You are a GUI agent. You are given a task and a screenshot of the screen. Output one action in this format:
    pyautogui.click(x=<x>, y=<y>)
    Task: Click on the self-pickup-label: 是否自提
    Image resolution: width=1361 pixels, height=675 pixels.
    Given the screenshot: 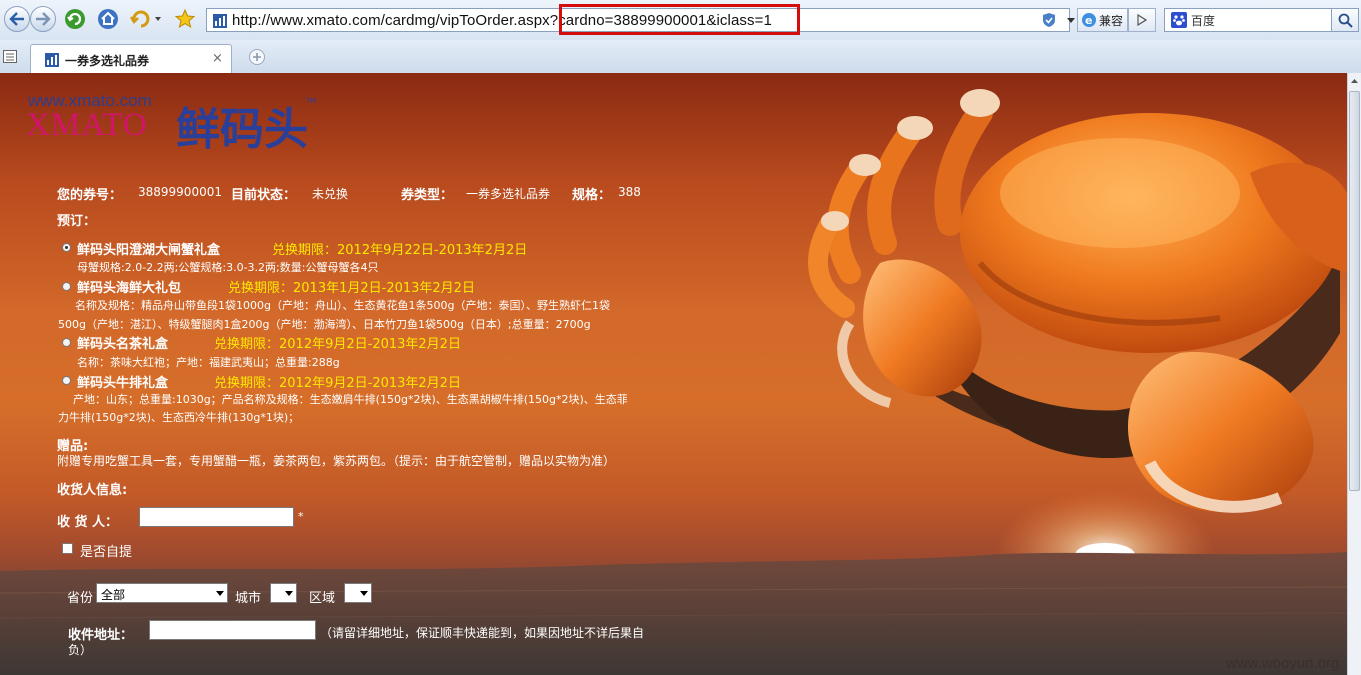 What is the action you would take?
    pyautogui.click(x=106, y=552)
    